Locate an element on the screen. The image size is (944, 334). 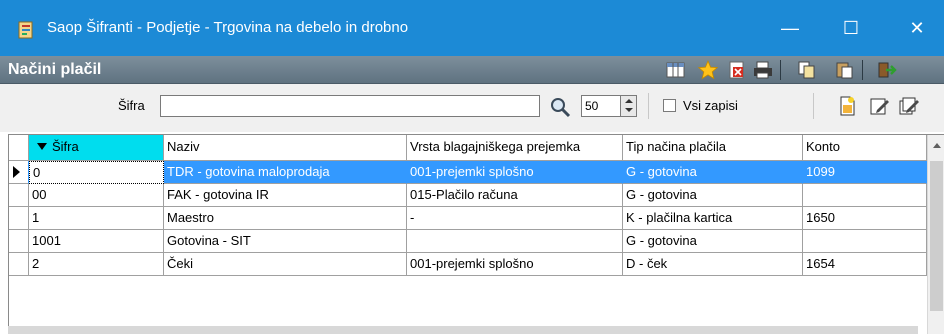
cell-naziv: Čeki is located at coordinates (285, 264).